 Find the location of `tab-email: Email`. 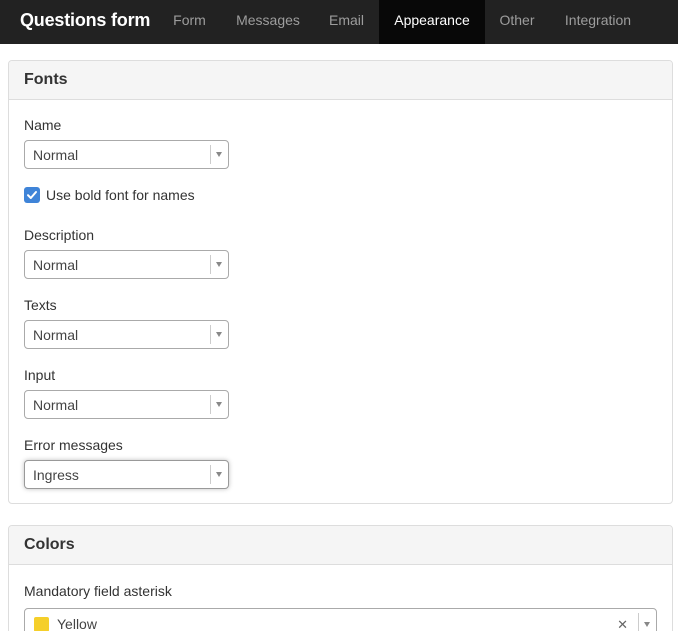

tab-email: Email is located at coordinates (346, 22).